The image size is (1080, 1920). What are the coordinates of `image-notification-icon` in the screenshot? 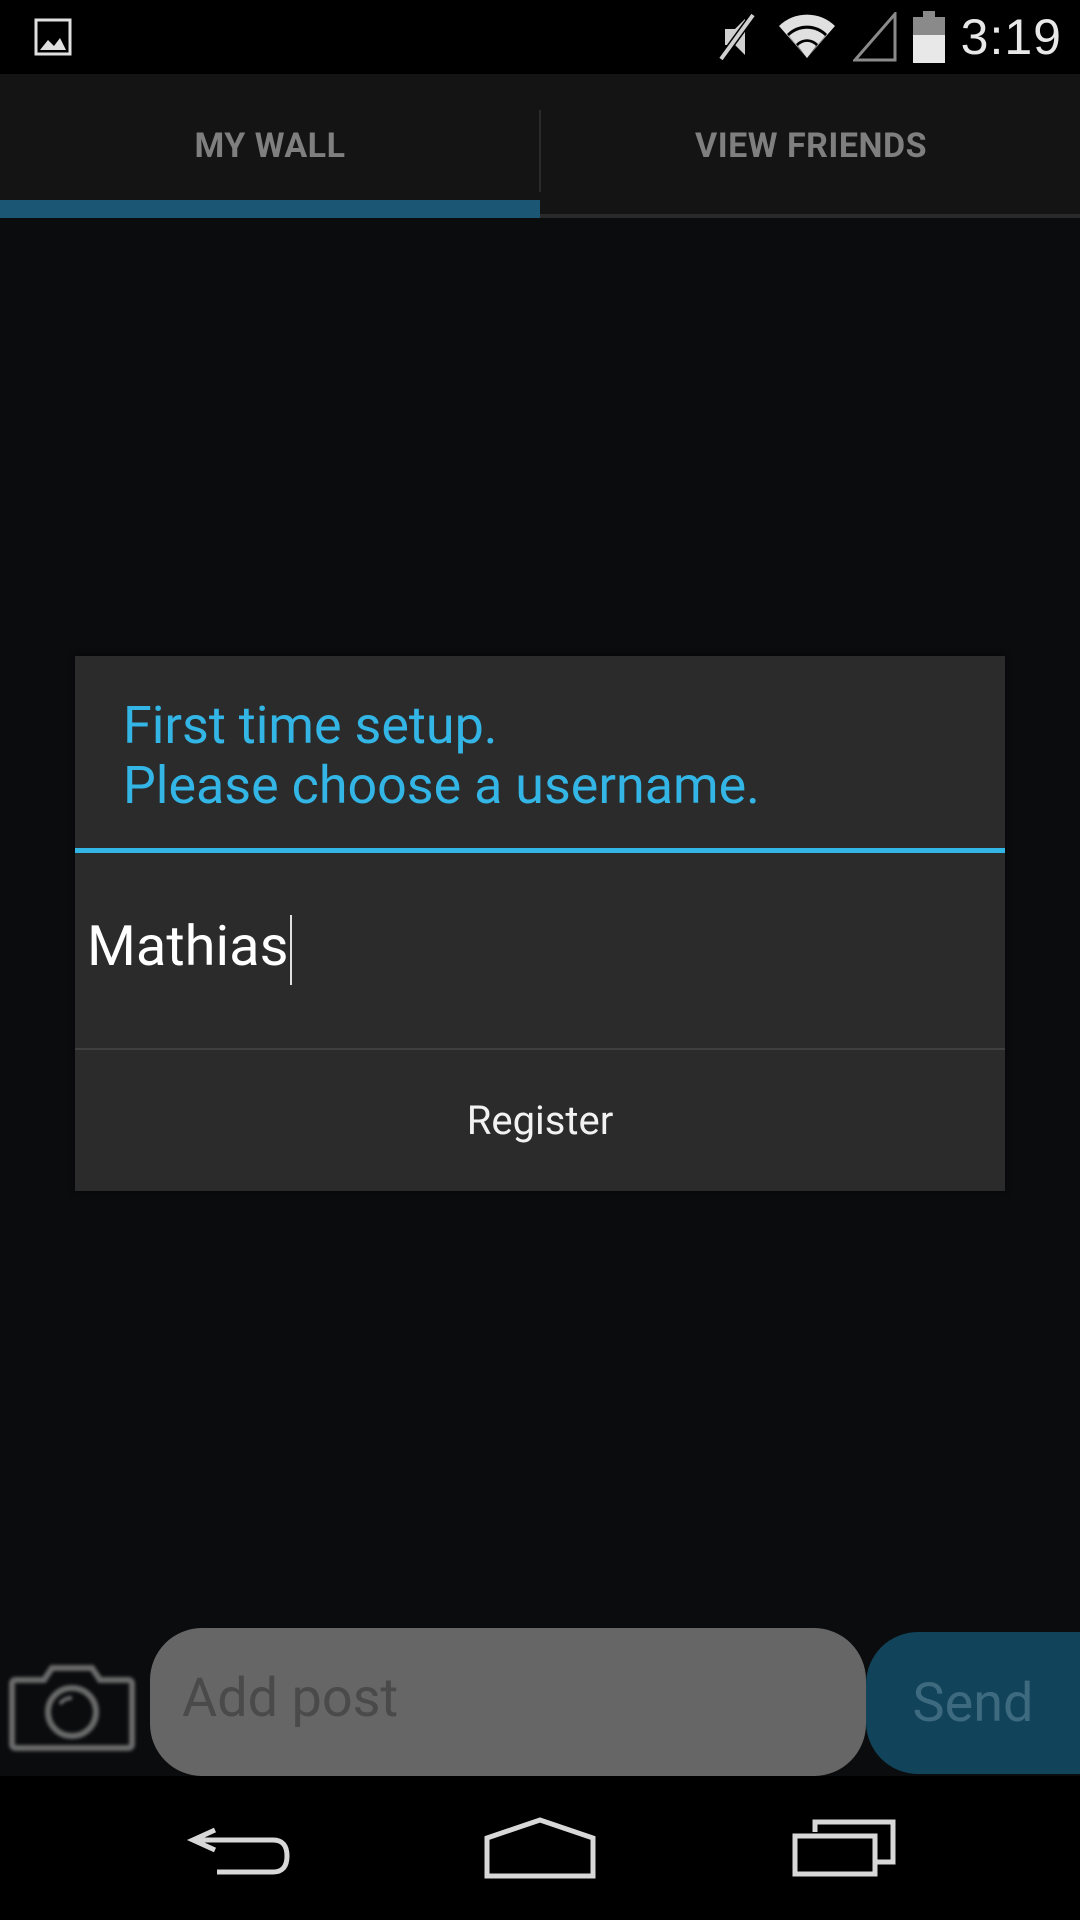 It's located at (53, 37).